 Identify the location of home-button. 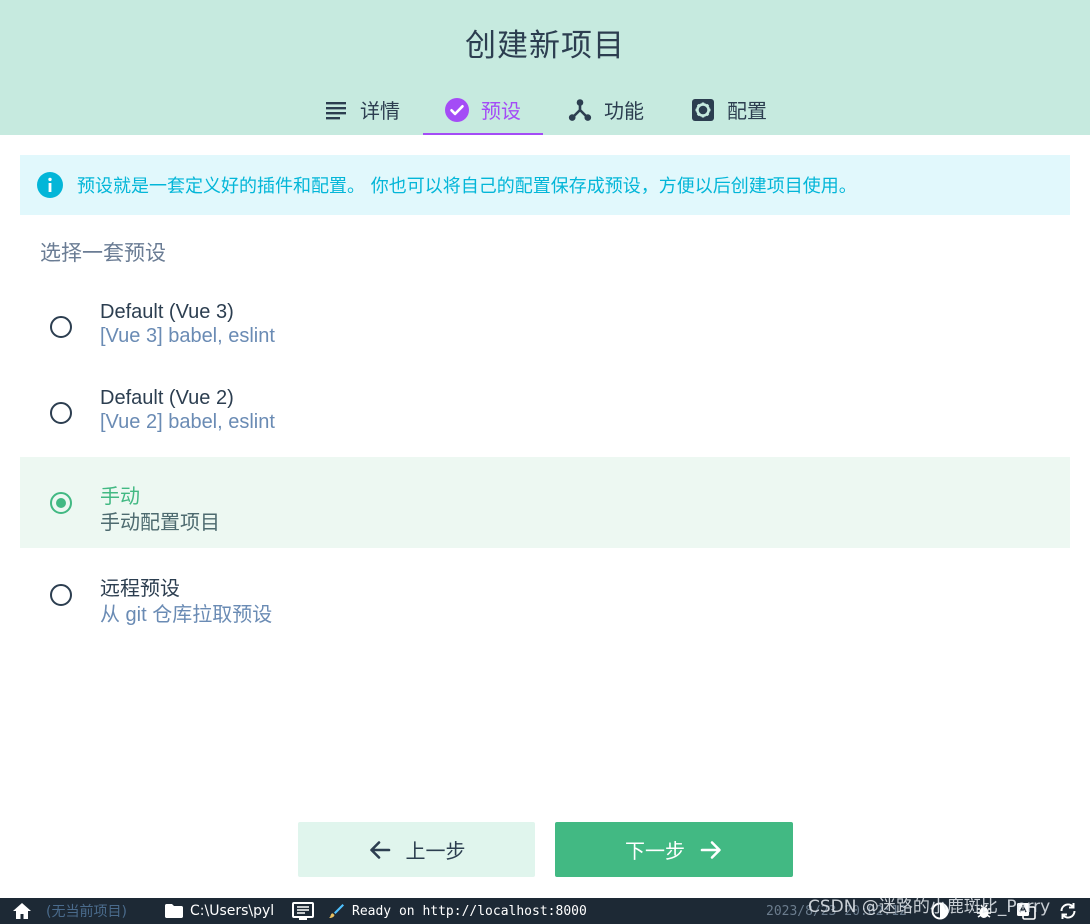
(22, 911).